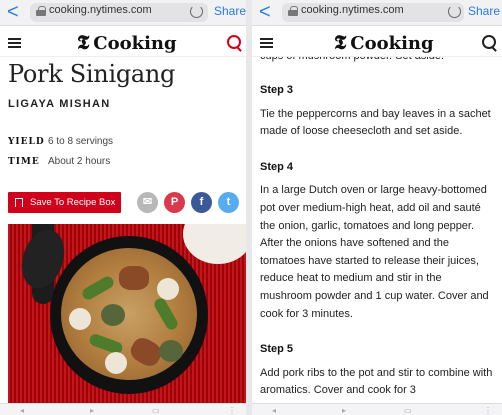 The width and height of the screenshot is (502, 415). What do you see at coordinates (64, 202) in the screenshot?
I see `save-to-recipe-box-button: Save To Recipe Box` at bounding box center [64, 202].